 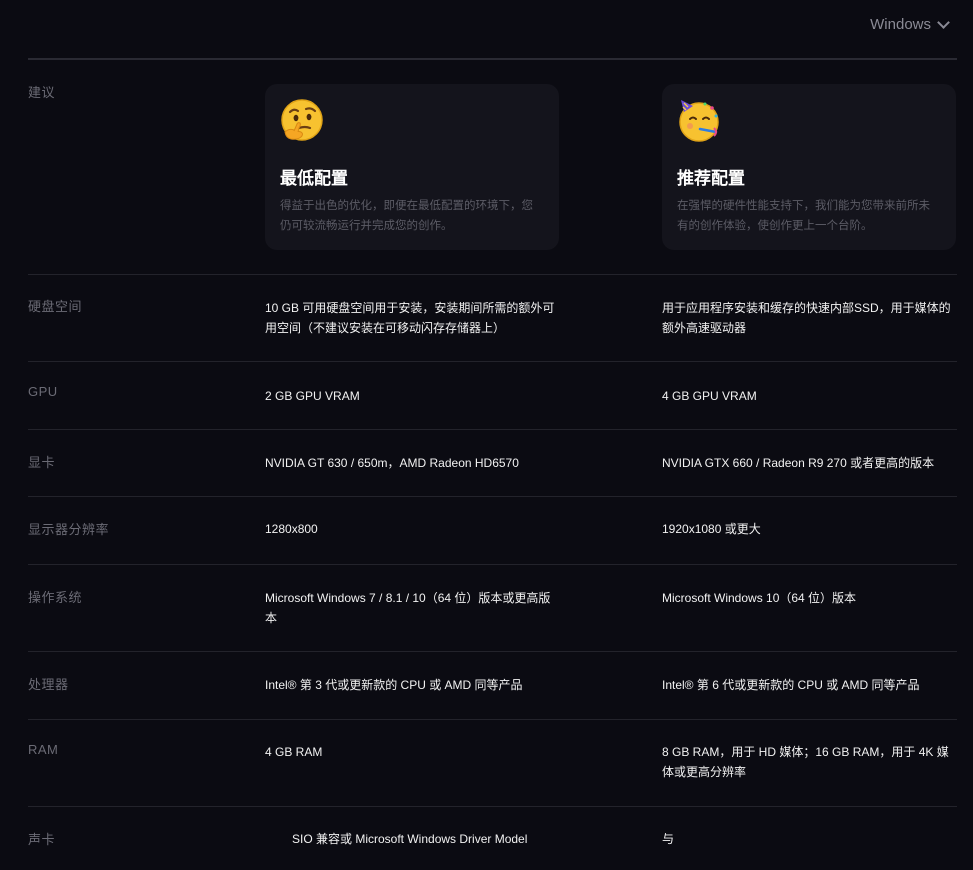 What do you see at coordinates (806, 318) in the screenshot?
I see `spec-value-recommended: 用于应用程序安装和缓存的快速内部SSD，用于媒体的额外高速驱动器` at bounding box center [806, 318].